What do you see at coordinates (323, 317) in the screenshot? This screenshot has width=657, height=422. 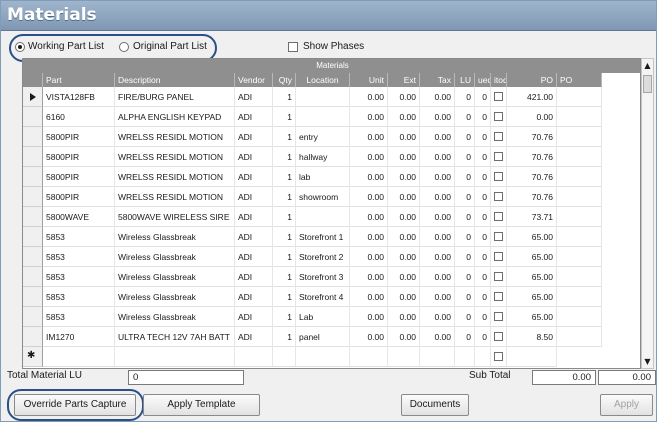 I see `cell-location: Lab` at bounding box center [323, 317].